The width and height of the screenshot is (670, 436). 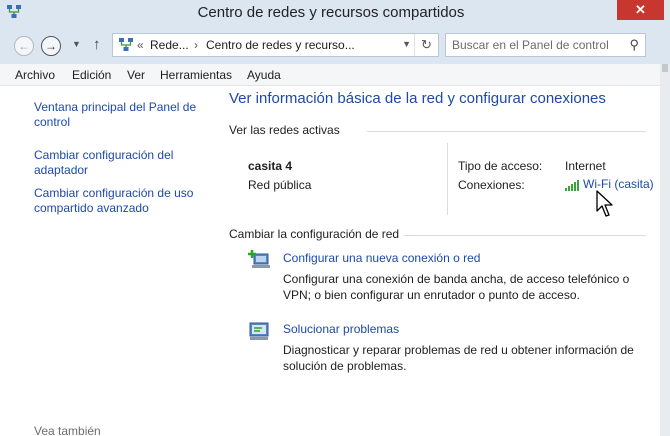 I want to click on back-button: ←, so click(x=24, y=46).